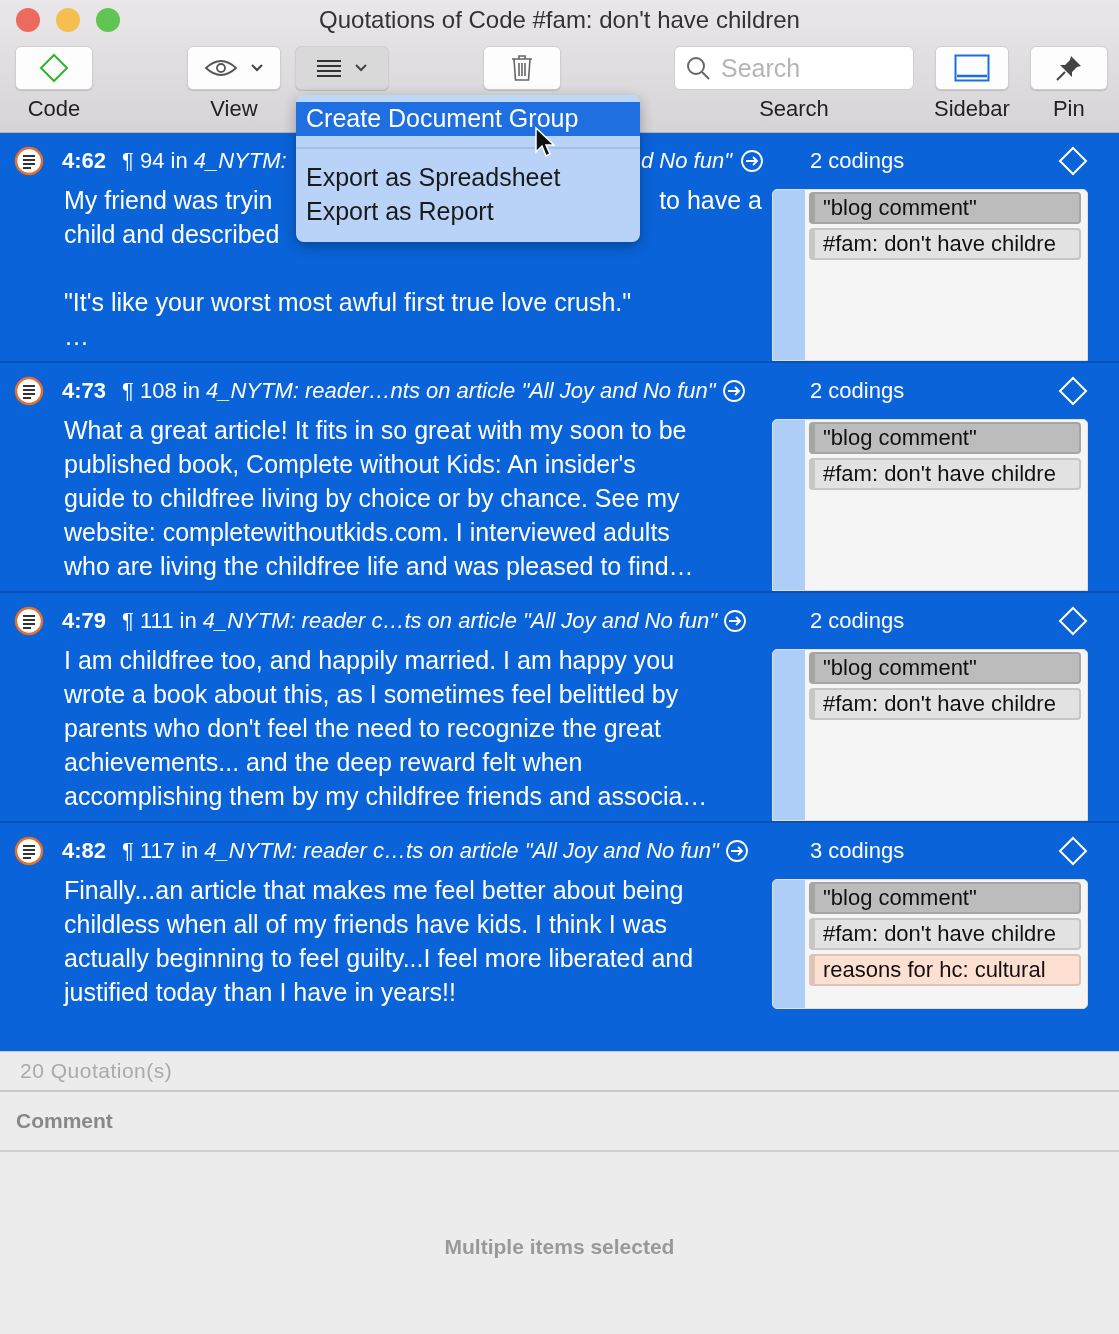 The image size is (1119, 1334). What do you see at coordinates (161, 391) in the screenshot?
I see `paragraph-ref: ¶ 108 in` at bounding box center [161, 391].